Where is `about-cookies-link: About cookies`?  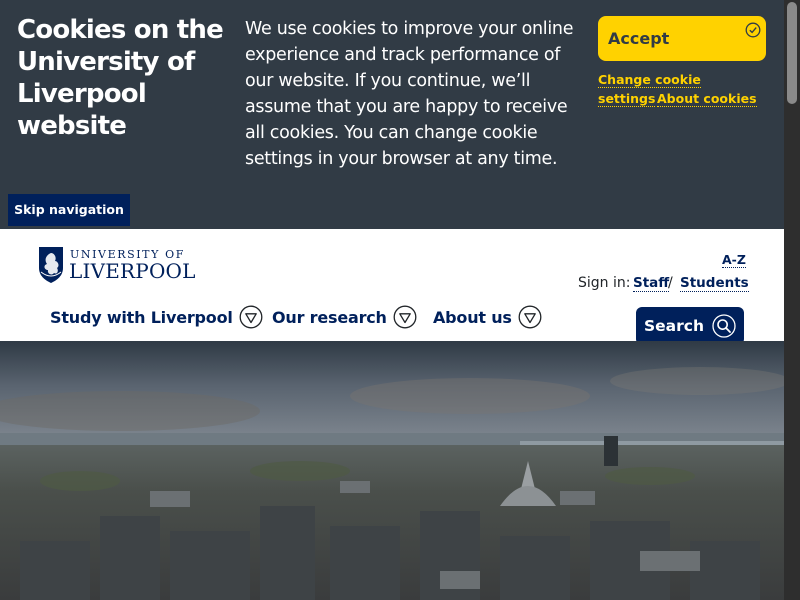
about-cookies-link: About cookies is located at coordinates (707, 99).